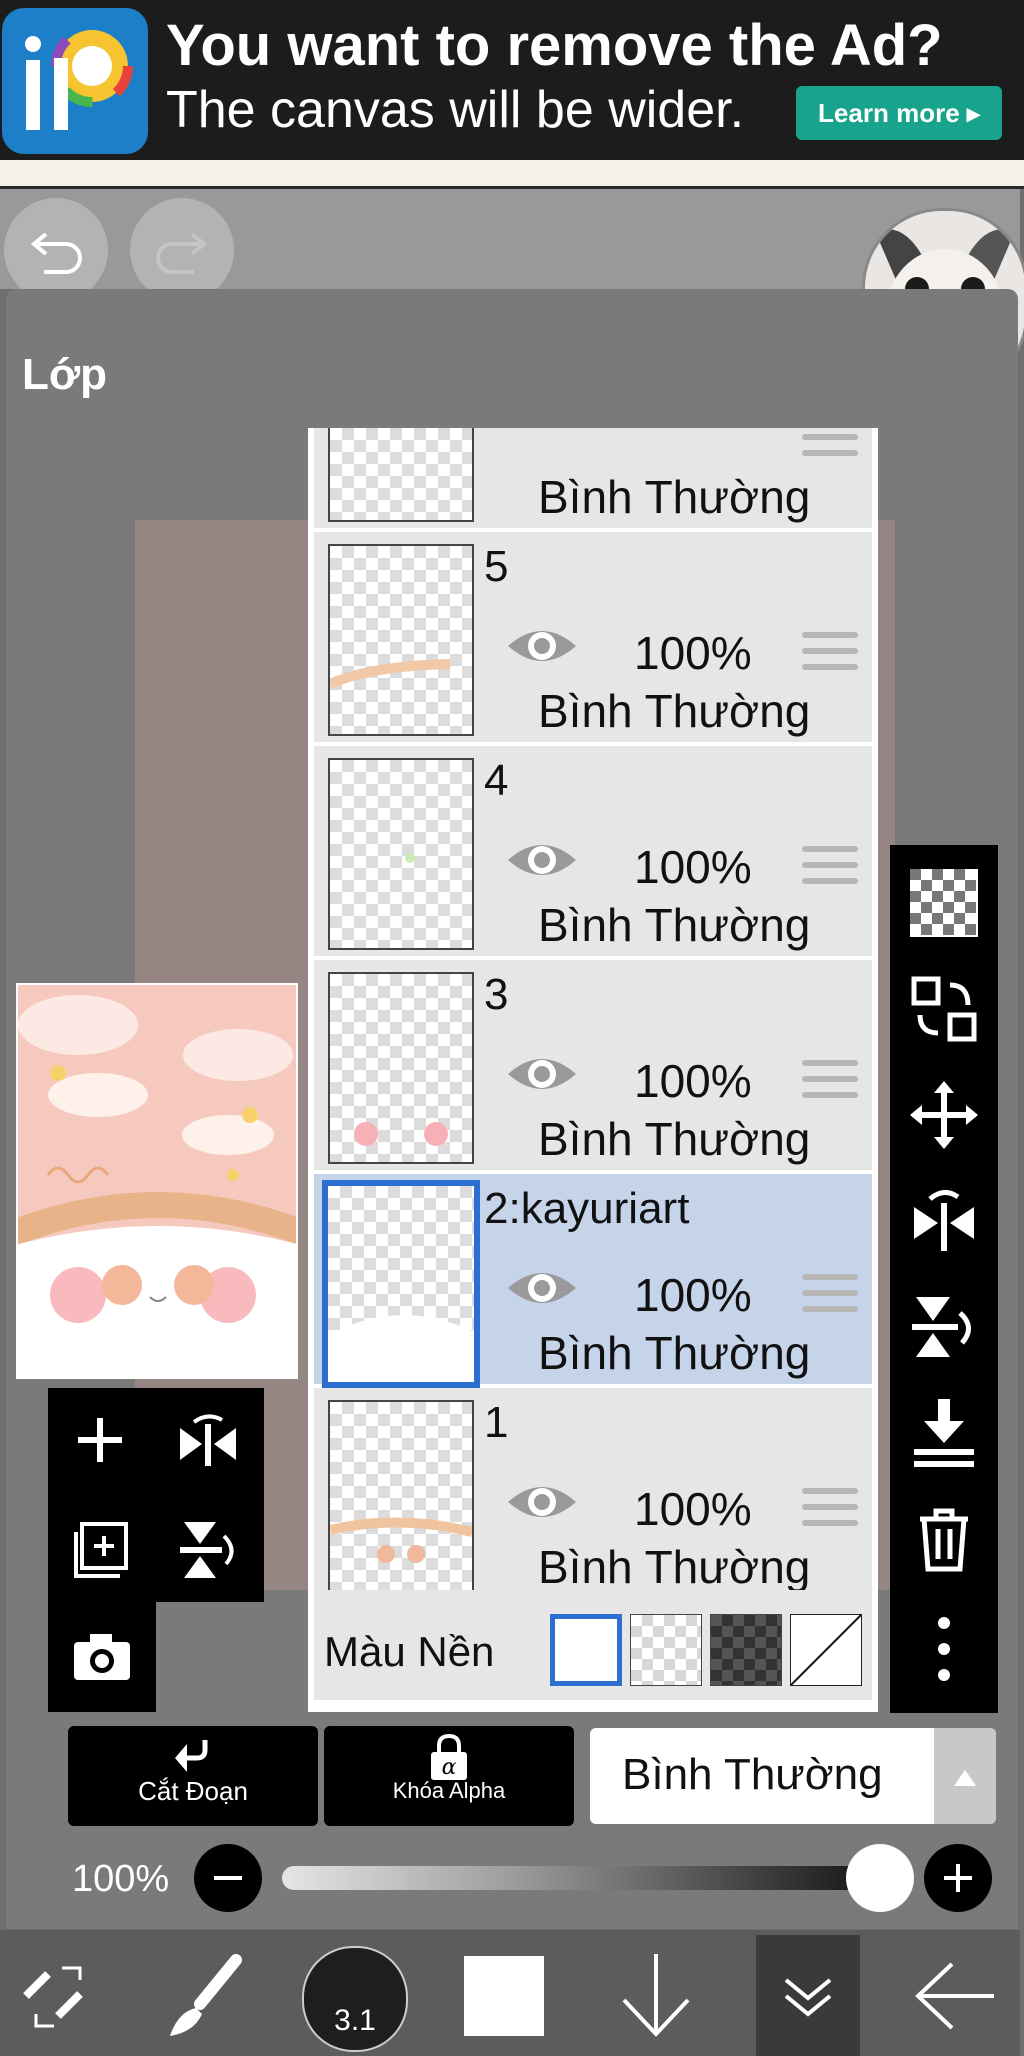 The image size is (1024, 2056). Describe the element at coordinates (593, 1493) in the screenshot. I see `layer-row: 1 100% Bình Thường` at that location.